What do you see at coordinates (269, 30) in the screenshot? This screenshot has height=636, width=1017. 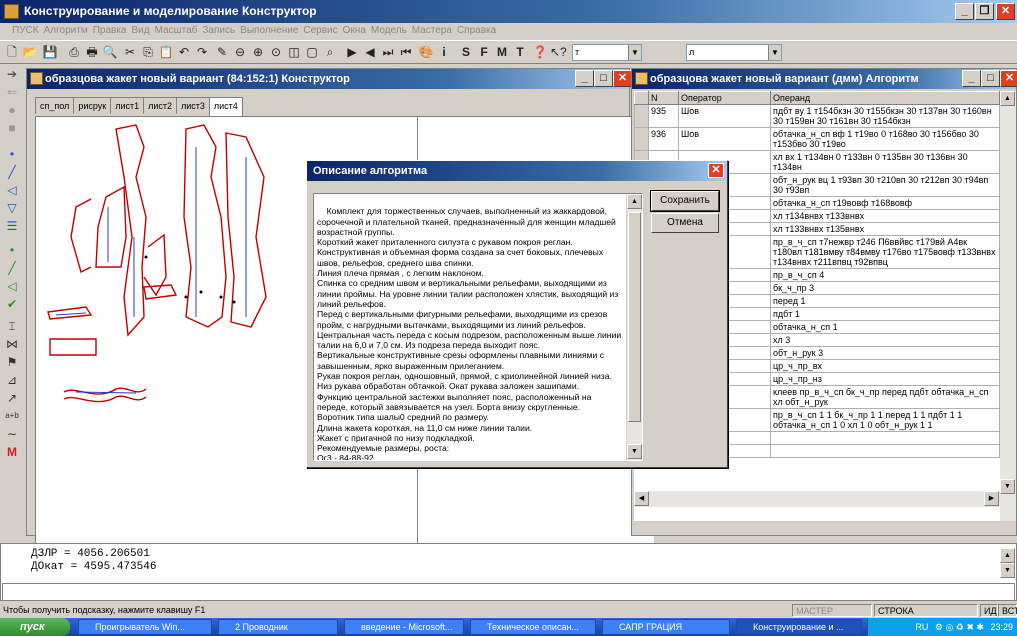 I see `menu-item-6: Выполнение` at bounding box center [269, 30].